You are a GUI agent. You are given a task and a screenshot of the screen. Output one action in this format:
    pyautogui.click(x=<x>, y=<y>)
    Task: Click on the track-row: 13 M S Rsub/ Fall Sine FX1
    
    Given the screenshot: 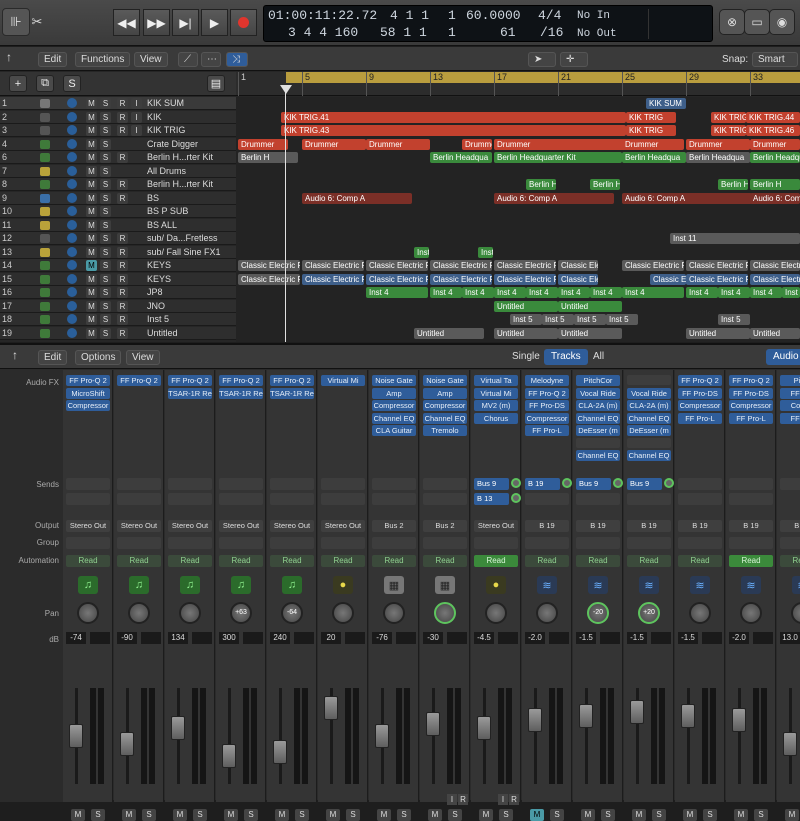 What is the action you would take?
    pyautogui.click(x=118, y=252)
    